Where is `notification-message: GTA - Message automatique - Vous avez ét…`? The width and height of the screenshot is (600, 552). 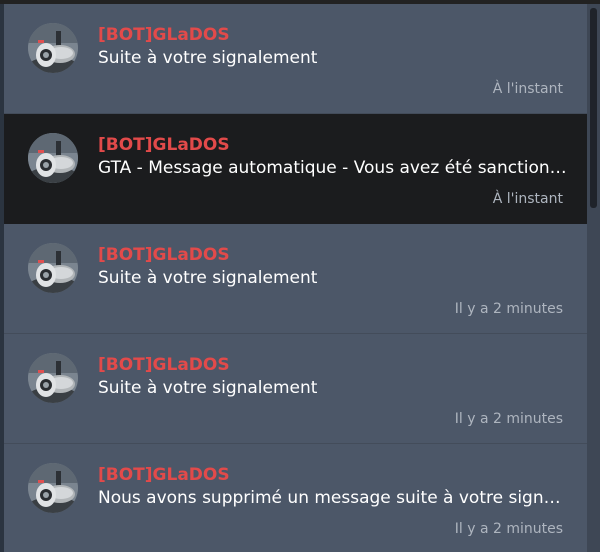
notification-message: GTA - Message automatique - Vous avez ét… is located at coordinates (334, 168).